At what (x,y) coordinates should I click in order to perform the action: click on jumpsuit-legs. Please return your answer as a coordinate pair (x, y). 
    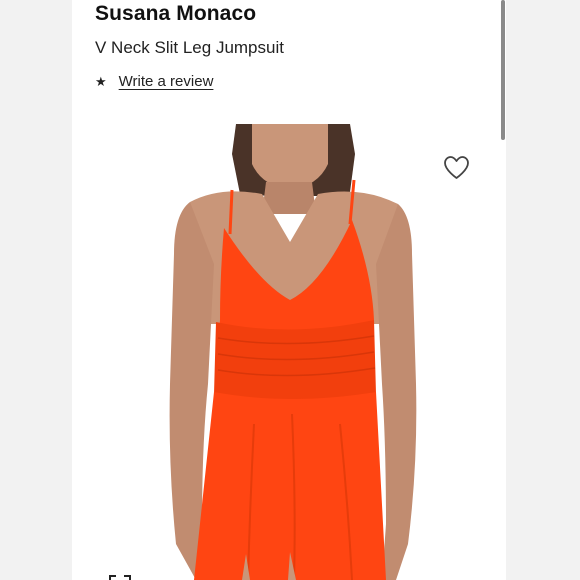
    Looking at the image, I should click on (290, 486).